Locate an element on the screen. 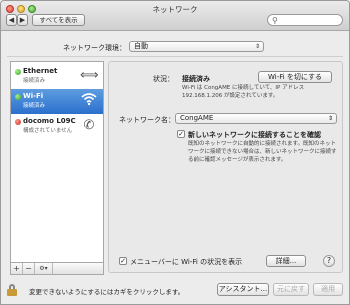 This screenshot has height=305, width=350. location-label: ネットワーク環境： is located at coordinates (94, 48).